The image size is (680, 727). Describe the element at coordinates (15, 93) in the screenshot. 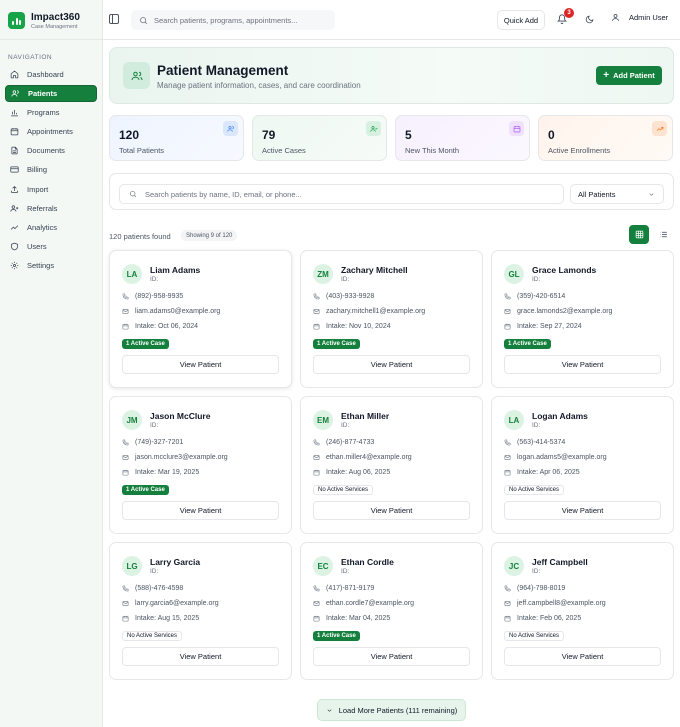

I see `users-icon` at that location.